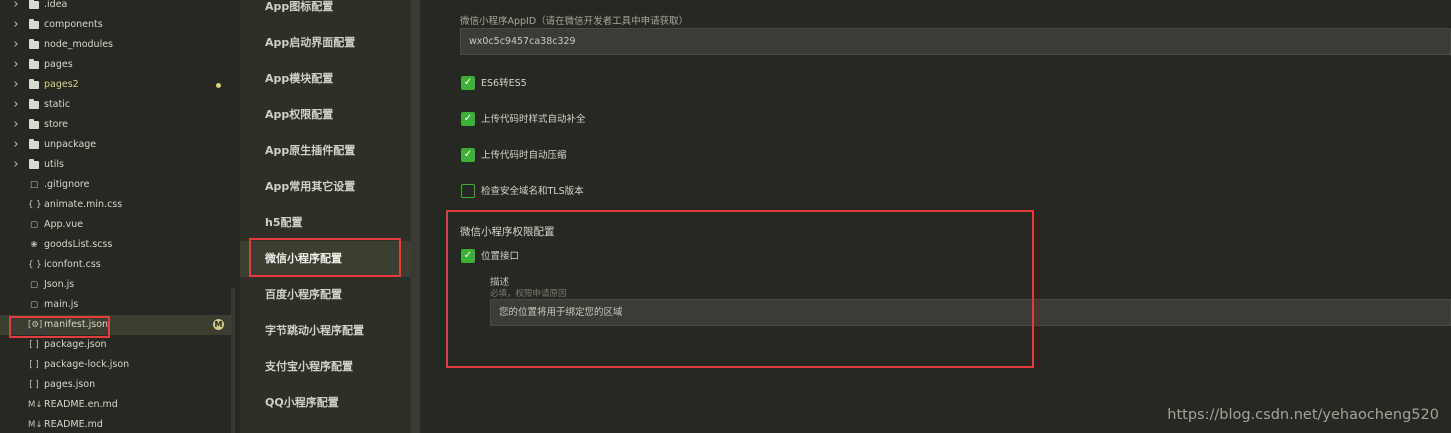 This screenshot has width=1451, height=433. Describe the element at coordinates (116, 7) in the screenshot. I see `tree-folder-item: › .idea` at that location.